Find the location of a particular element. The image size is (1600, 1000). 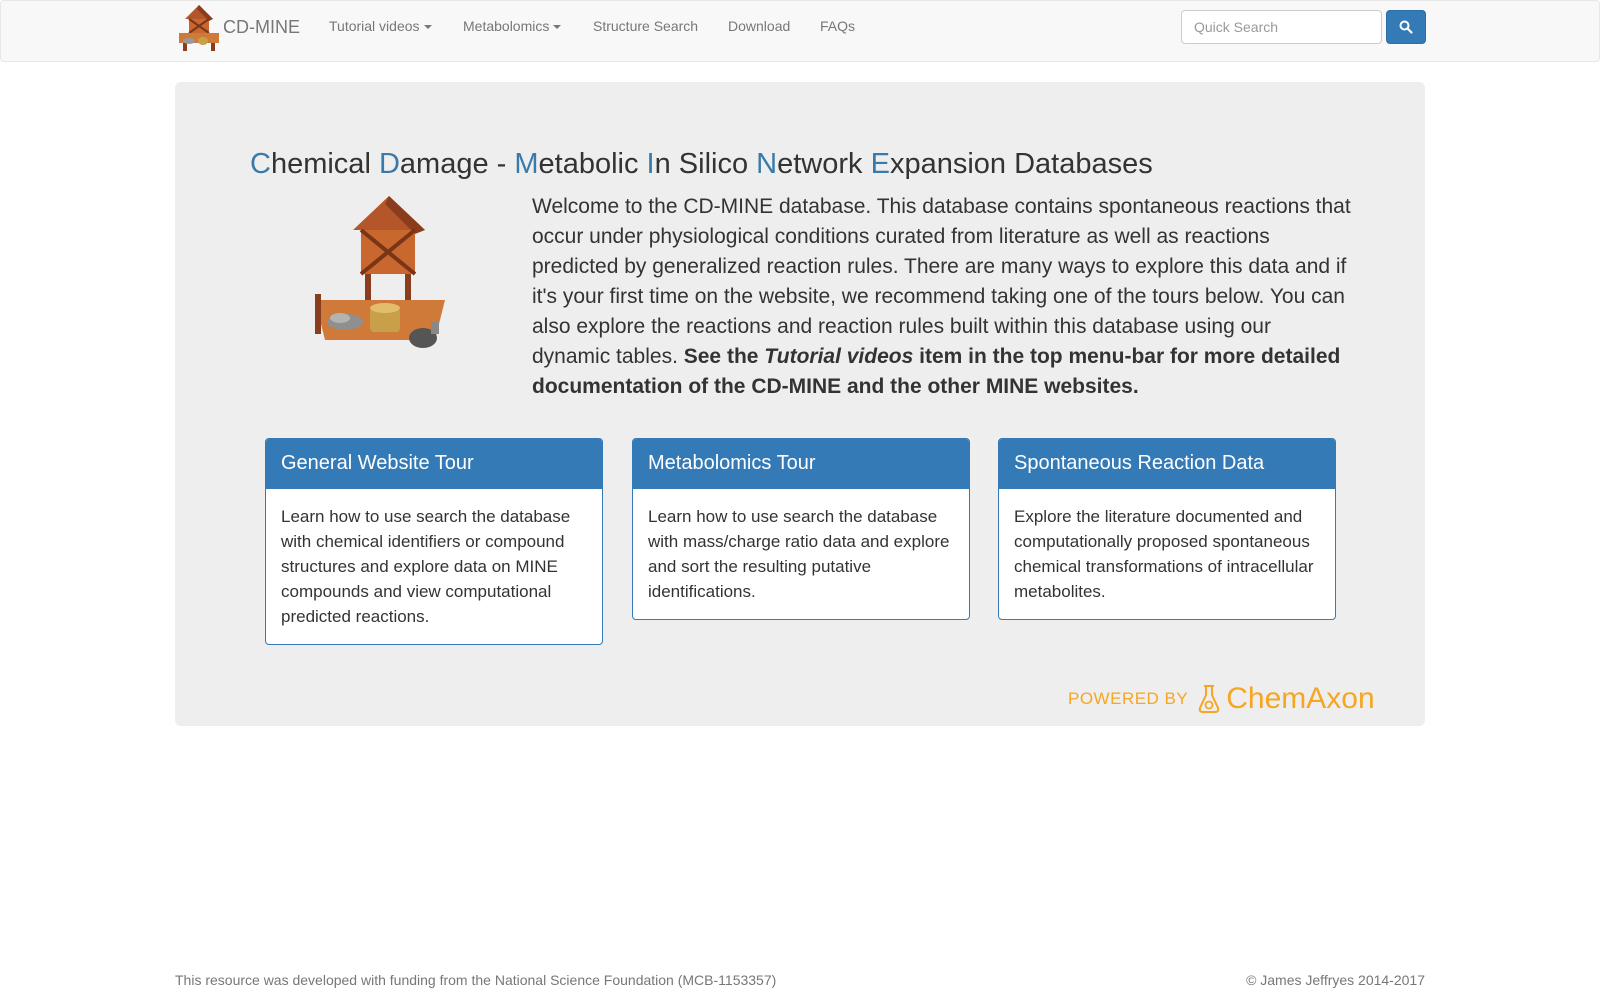

panel-title: Metabolomics Tour is located at coordinates (801, 464).